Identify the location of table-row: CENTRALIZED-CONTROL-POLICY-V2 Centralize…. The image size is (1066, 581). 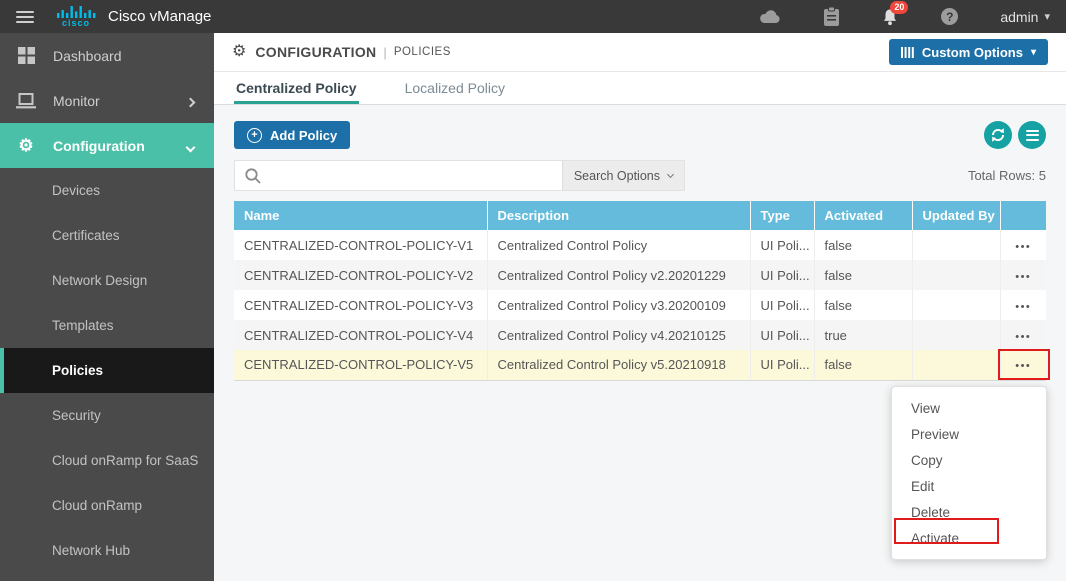
(640, 275).